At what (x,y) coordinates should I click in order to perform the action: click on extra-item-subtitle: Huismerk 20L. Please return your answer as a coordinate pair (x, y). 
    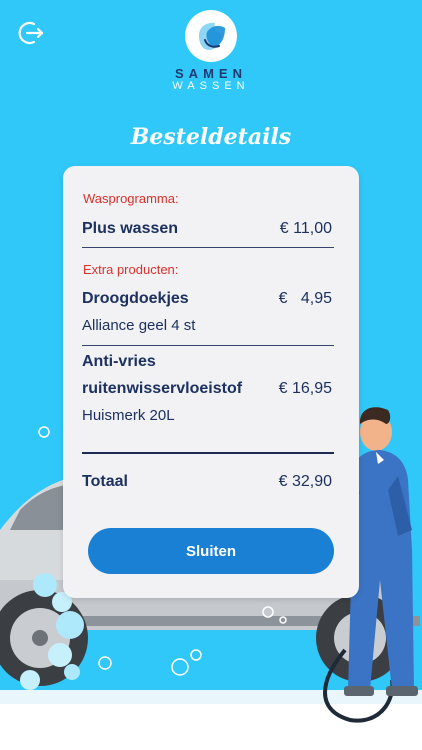
    Looking at the image, I should click on (128, 415).